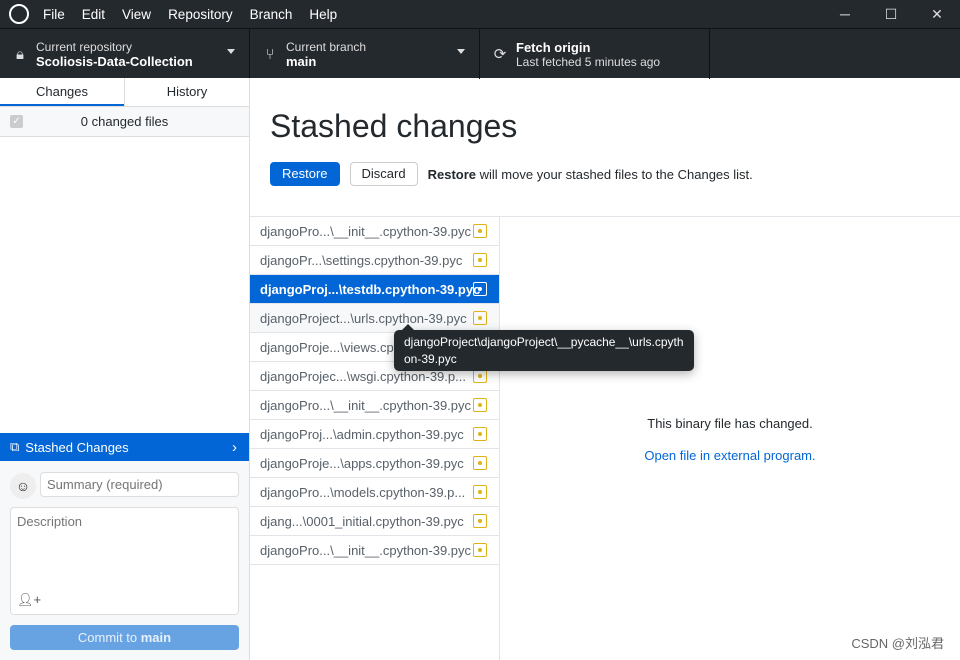 This screenshot has width=960, height=660. Describe the element at coordinates (186, 92) in the screenshot. I see `tab-history: History` at that location.